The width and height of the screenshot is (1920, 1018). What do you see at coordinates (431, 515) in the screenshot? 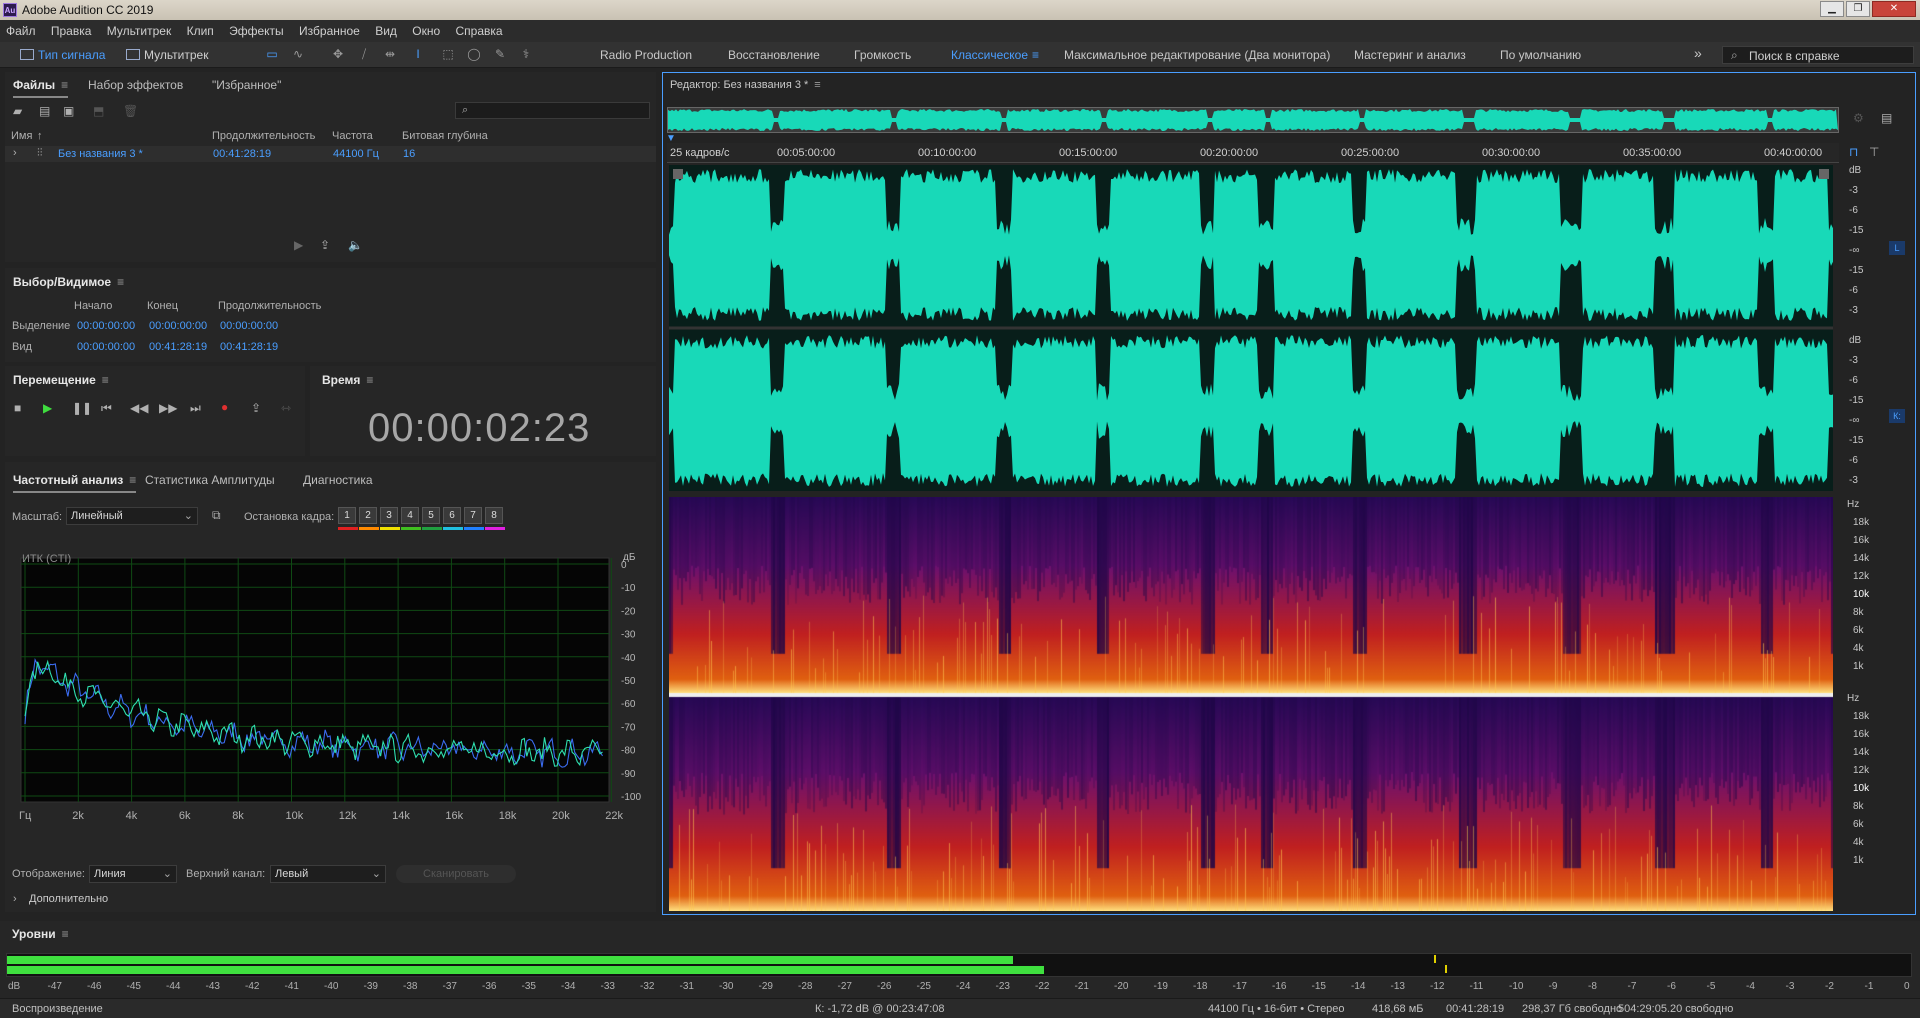
I see `freeze-button-5: 5` at bounding box center [431, 515].